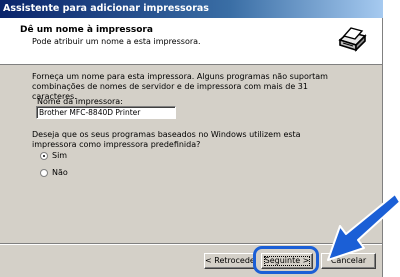 The height and width of the screenshot is (277, 400). I want to click on radio-option-no: Não, so click(54, 172).